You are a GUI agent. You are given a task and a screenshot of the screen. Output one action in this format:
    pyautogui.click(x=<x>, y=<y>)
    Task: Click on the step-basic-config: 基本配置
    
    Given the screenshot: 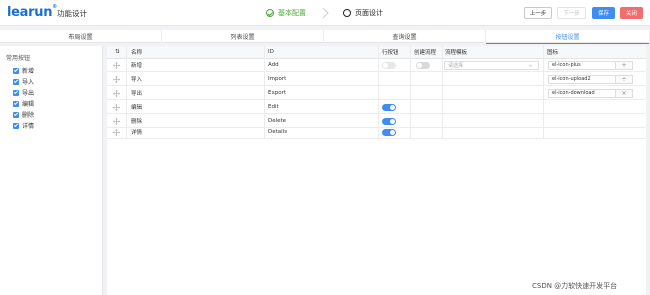 What is the action you would take?
    pyautogui.click(x=286, y=13)
    